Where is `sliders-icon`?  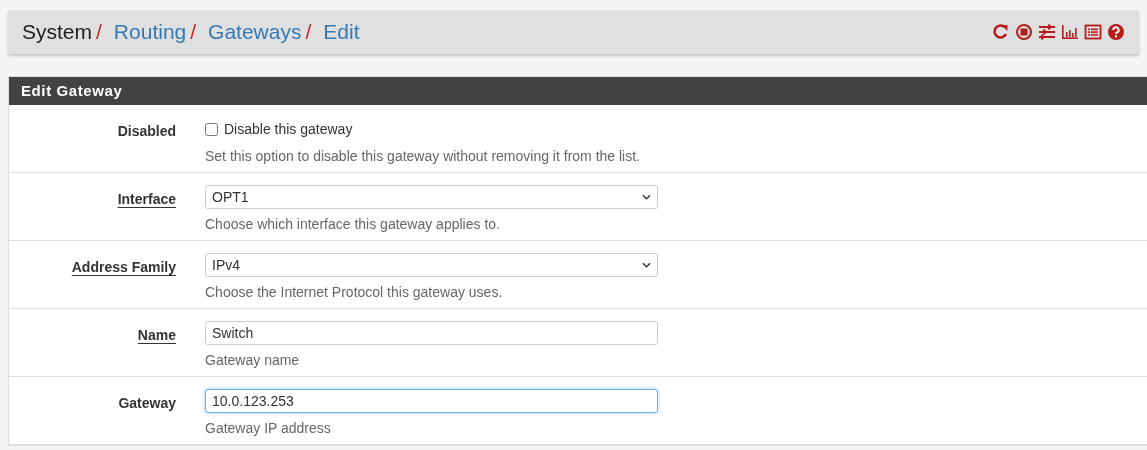 sliders-icon is located at coordinates (1047, 32).